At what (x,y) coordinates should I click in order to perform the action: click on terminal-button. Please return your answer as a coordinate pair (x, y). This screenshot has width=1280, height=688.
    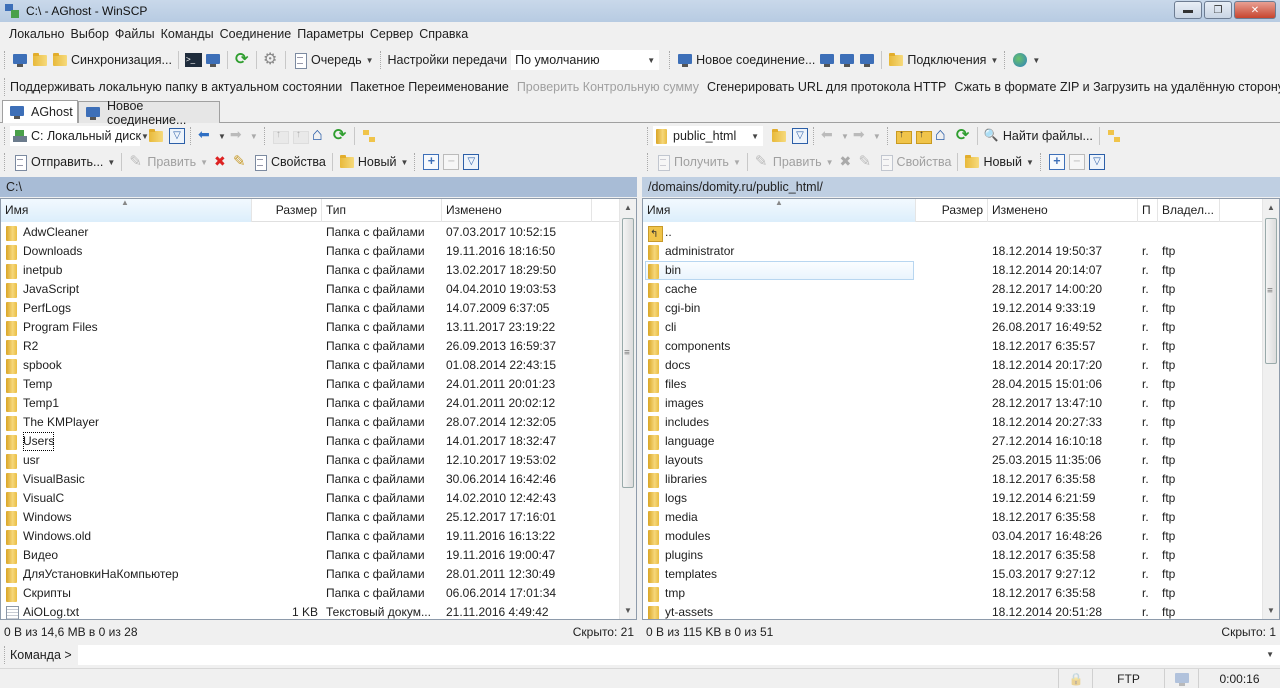
    Looking at the image, I should click on (193, 60).